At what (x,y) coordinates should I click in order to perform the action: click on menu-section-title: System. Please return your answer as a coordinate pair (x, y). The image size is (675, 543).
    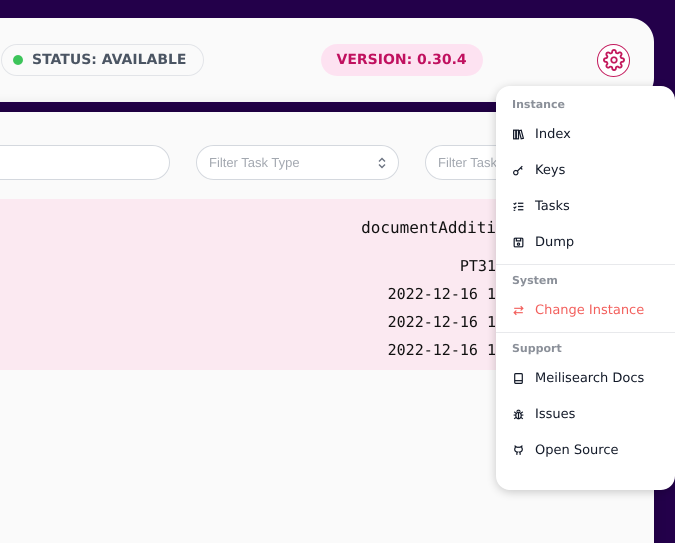
    Looking at the image, I should click on (535, 281).